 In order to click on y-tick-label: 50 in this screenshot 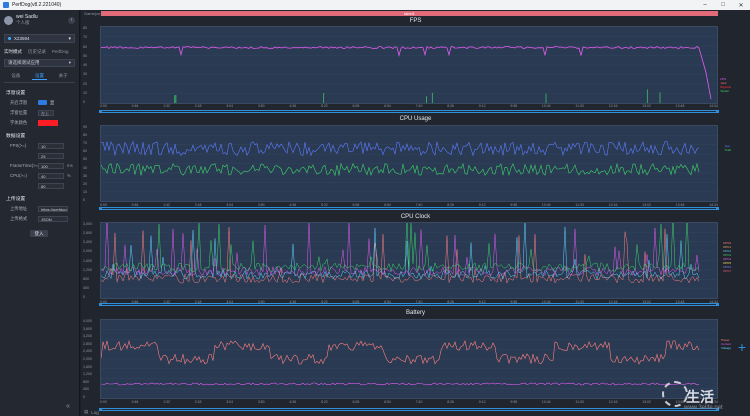, I will do `click(85, 55)`.